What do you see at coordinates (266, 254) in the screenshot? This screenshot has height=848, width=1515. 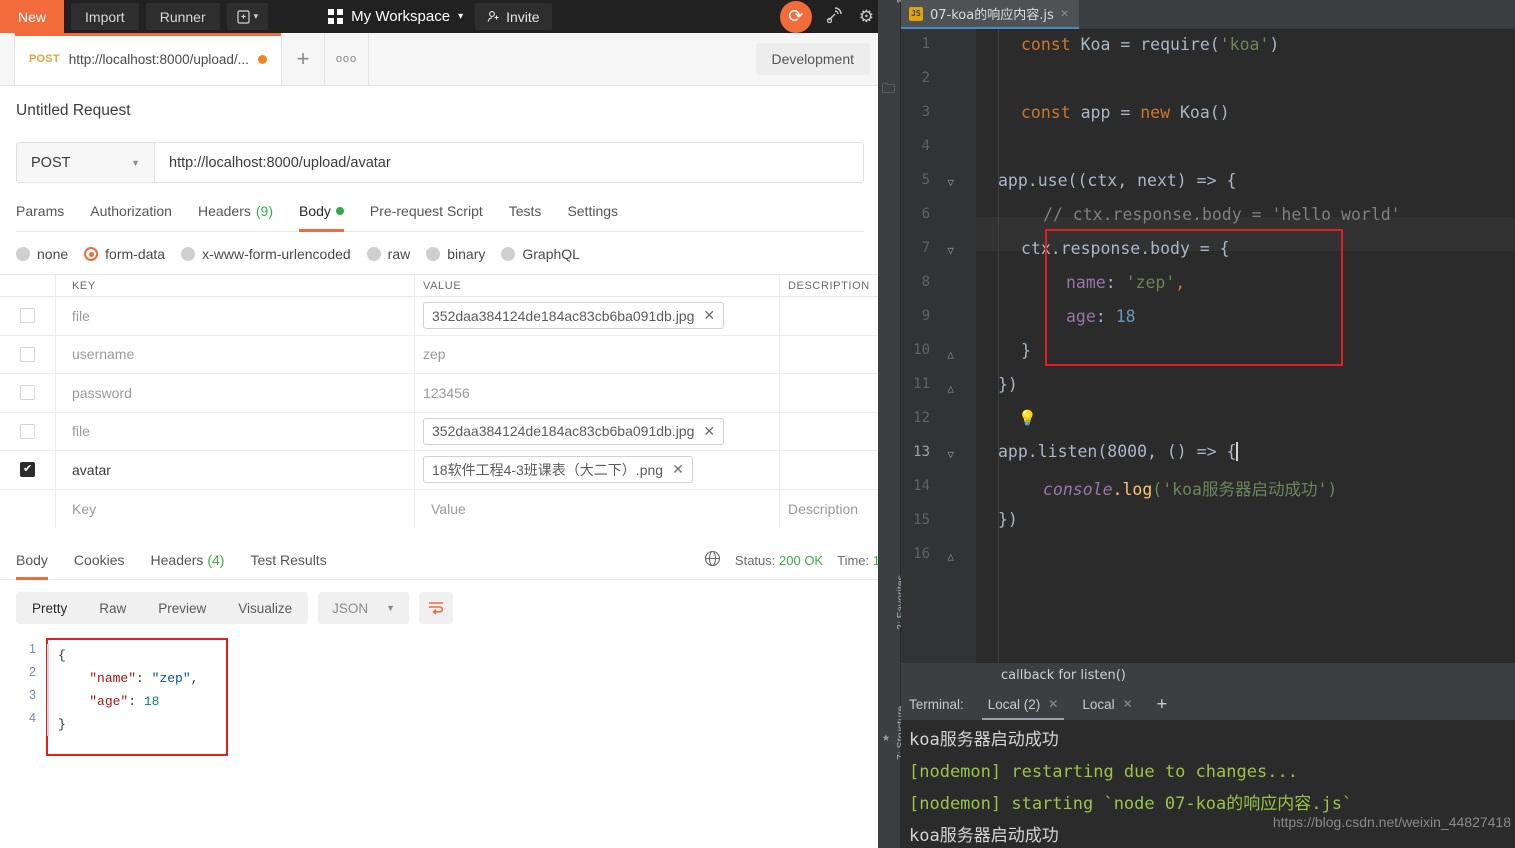 I see `body-type-urlencoded: x-www-form-urlencoded` at bounding box center [266, 254].